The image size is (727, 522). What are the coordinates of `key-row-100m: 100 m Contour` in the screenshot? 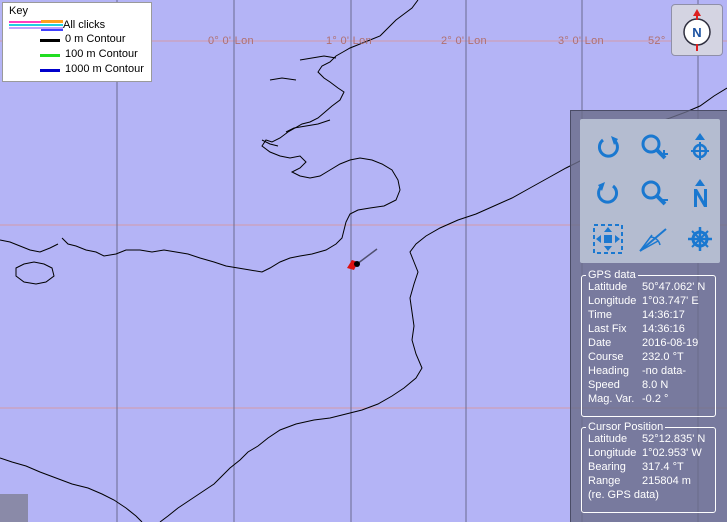 It's located at (77, 54).